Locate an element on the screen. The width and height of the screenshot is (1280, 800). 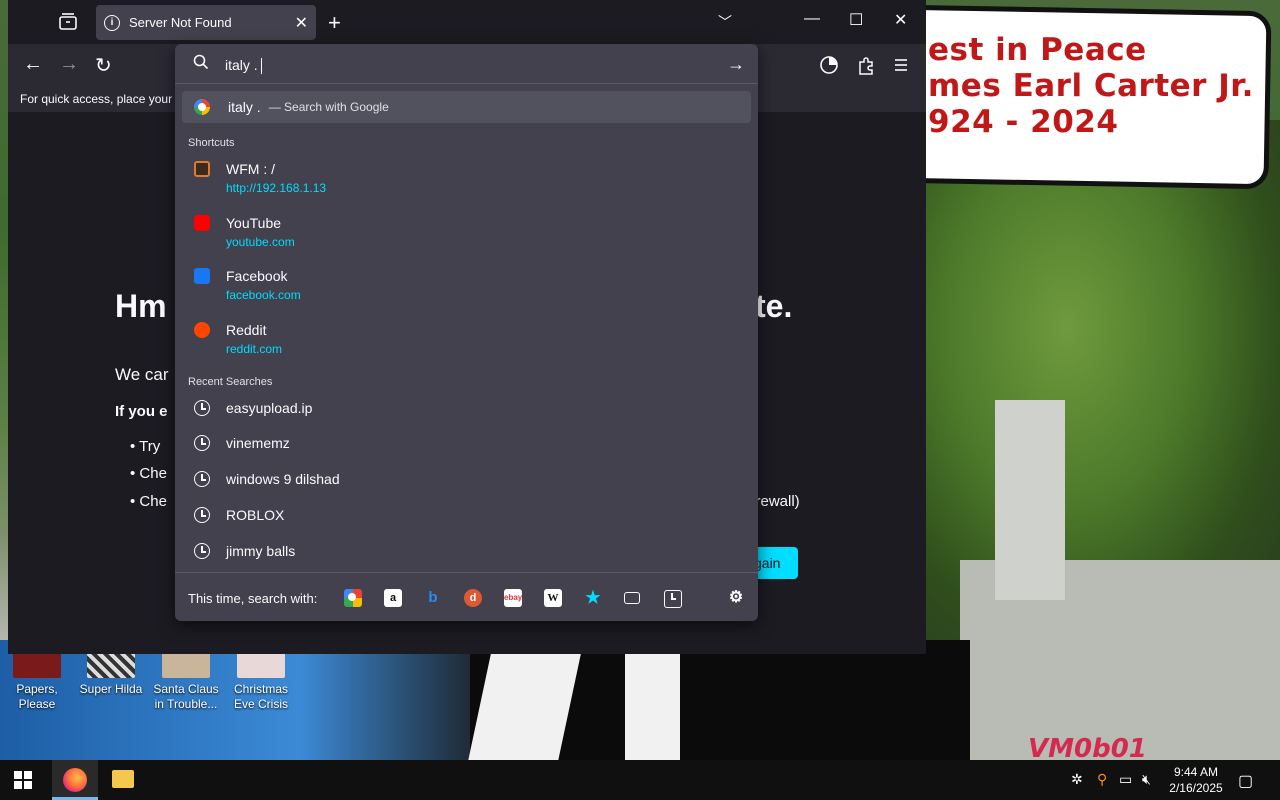
recent-search-item: jimmy balls is located at coordinates (466, 553).